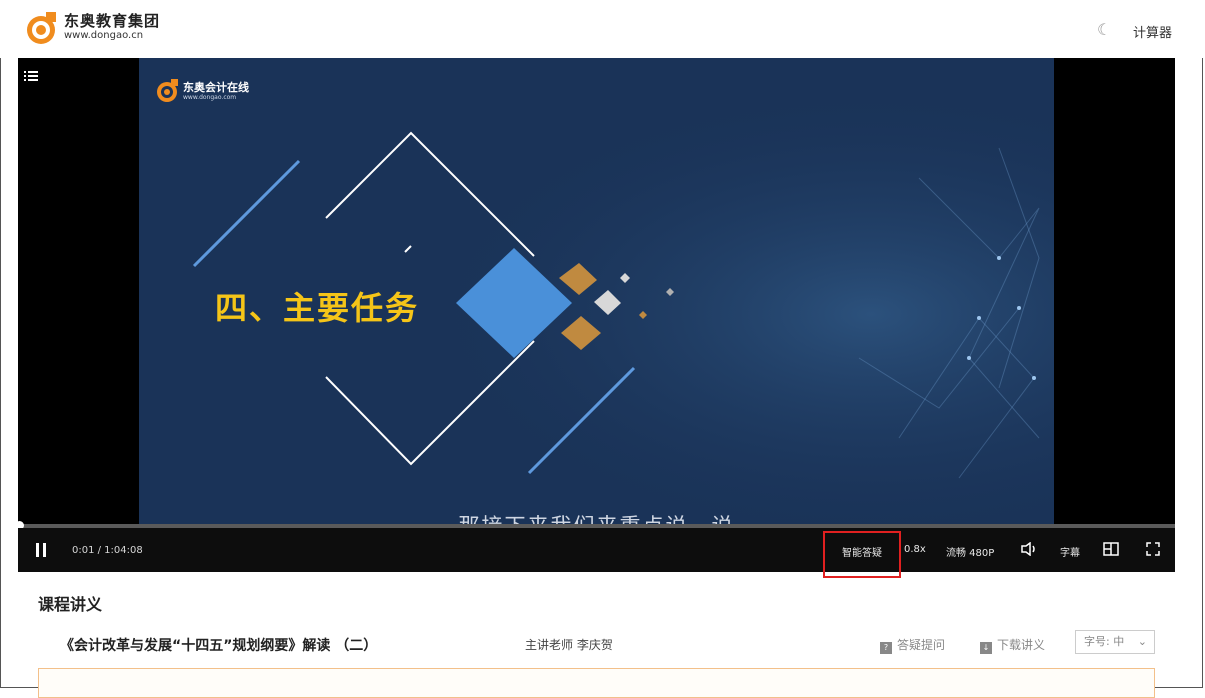 The height and width of the screenshot is (698, 1205). Describe the element at coordinates (42, 28) in the screenshot. I see `brand-logo-icon` at that location.